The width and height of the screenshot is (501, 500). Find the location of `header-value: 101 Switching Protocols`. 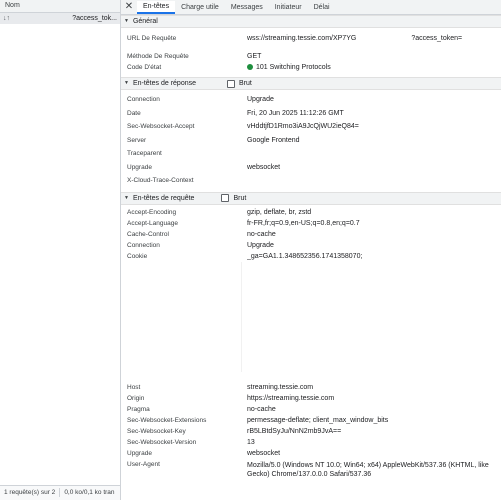

header-value: 101 Switching Protocols is located at coordinates (374, 67).